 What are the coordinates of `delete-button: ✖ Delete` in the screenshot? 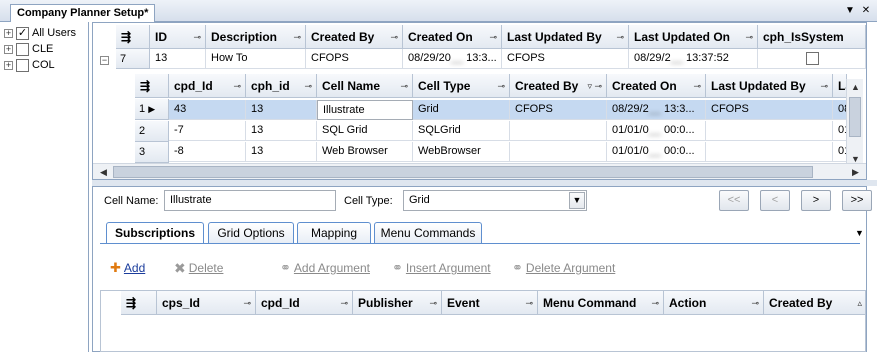 It's located at (198, 268).